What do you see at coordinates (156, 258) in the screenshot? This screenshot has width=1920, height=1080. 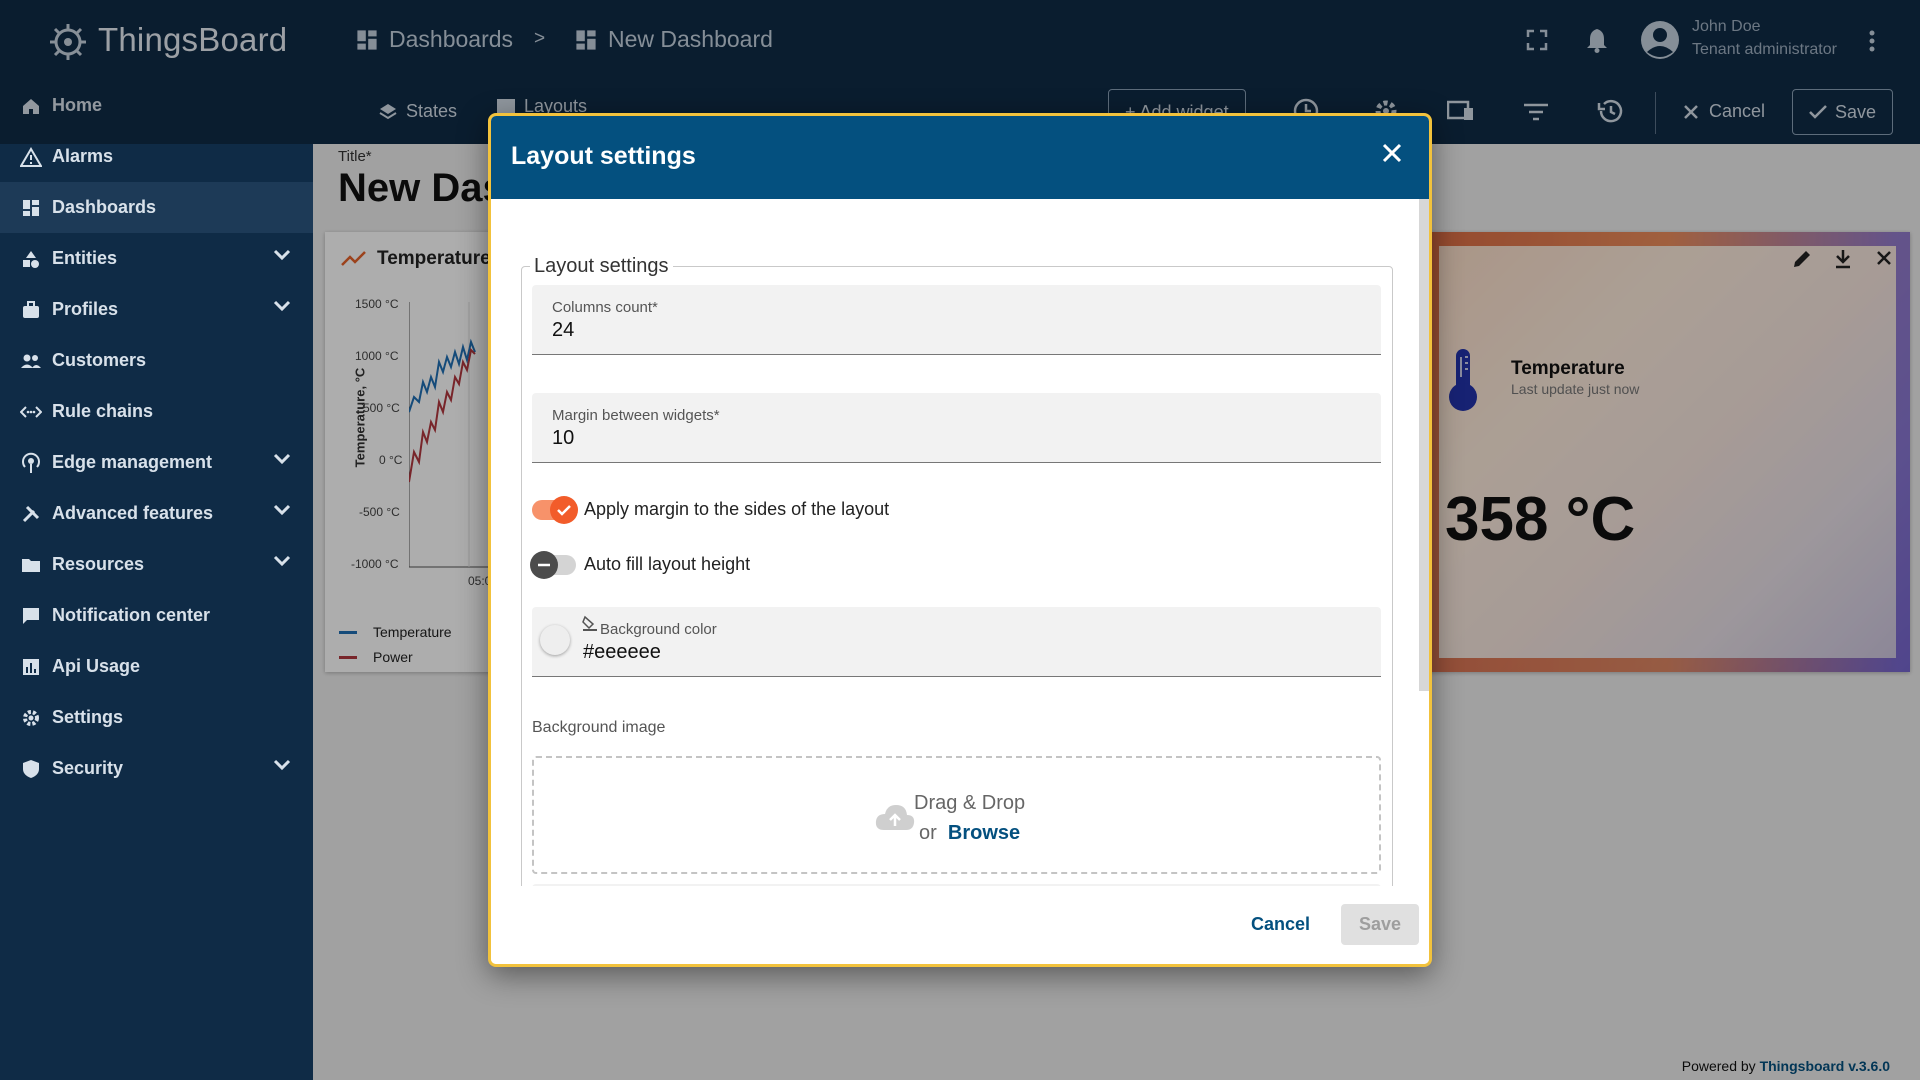 I see `sidebar-item-entities: Entities` at bounding box center [156, 258].